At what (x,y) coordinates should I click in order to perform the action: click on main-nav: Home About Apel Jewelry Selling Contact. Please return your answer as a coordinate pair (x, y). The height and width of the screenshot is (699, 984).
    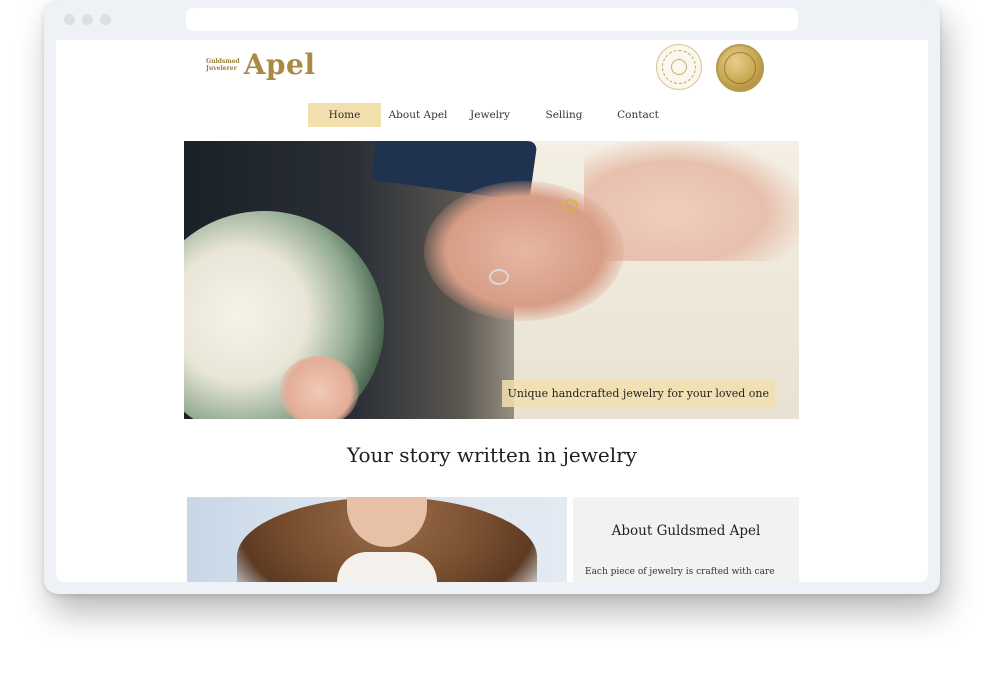
    Looking at the image, I should click on (490, 115).